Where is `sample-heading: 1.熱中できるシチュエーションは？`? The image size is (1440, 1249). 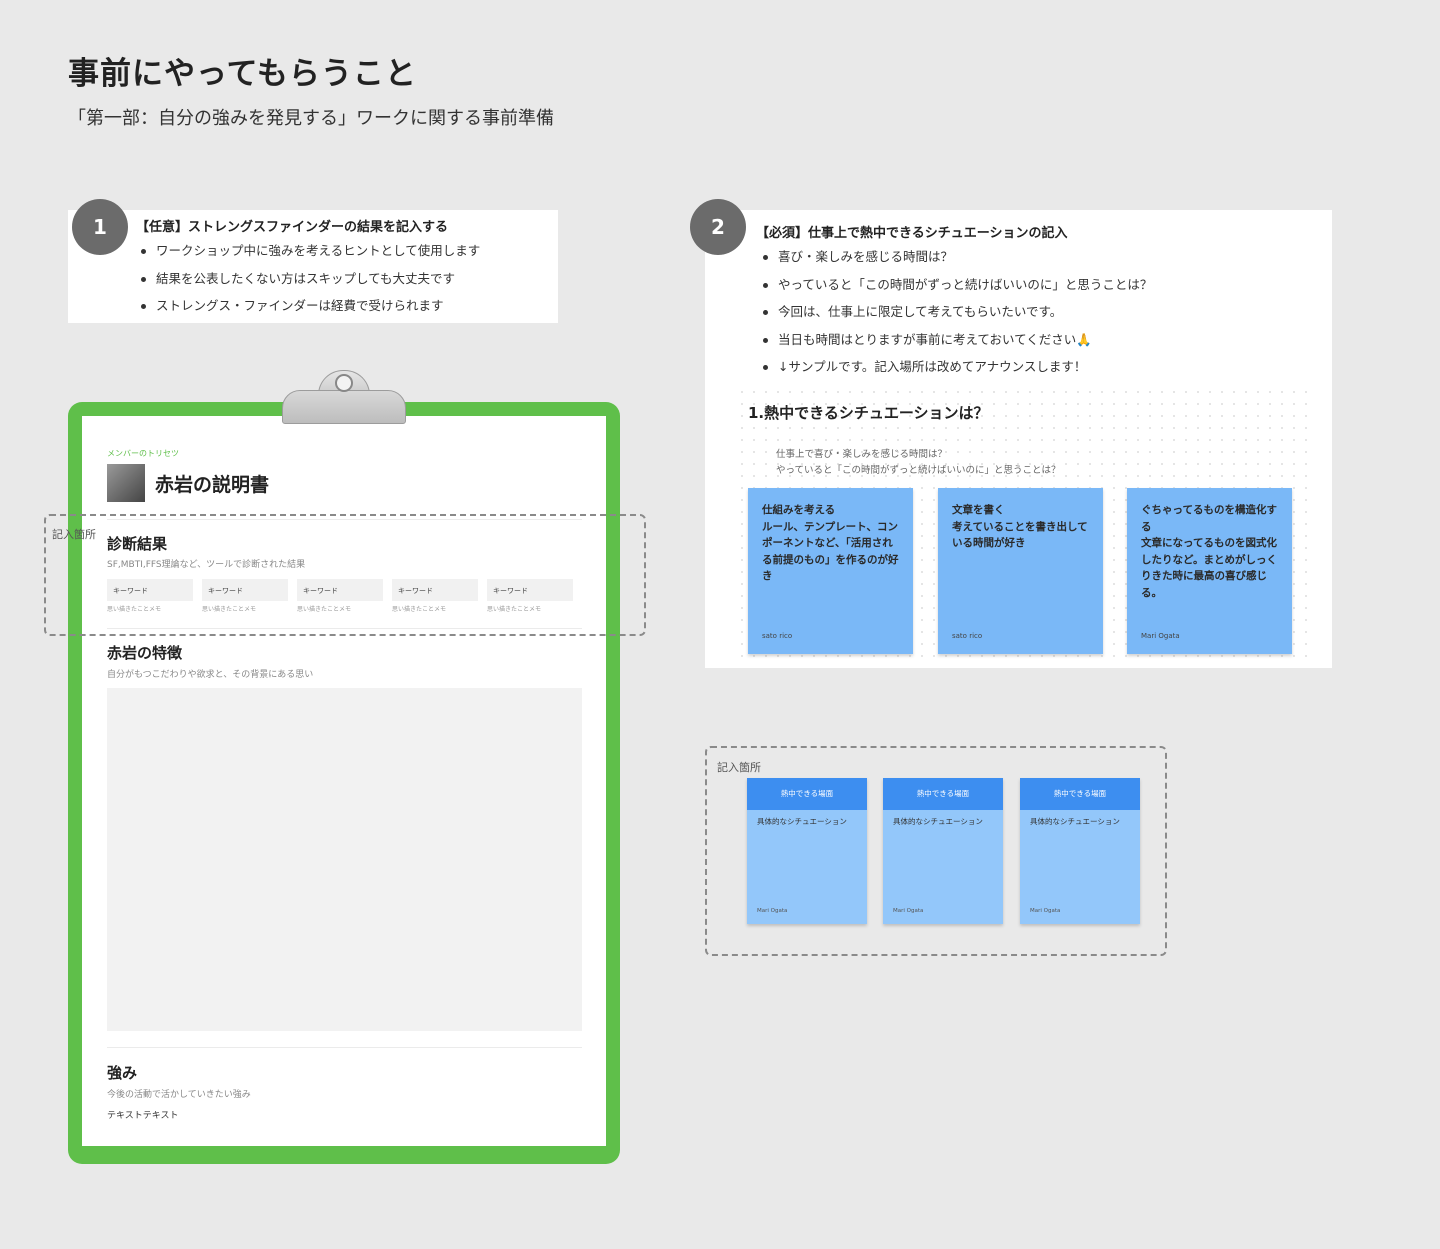 sample-heading: 1.熱中できるシチュエーションは？ is located at coordinates (868, 413).